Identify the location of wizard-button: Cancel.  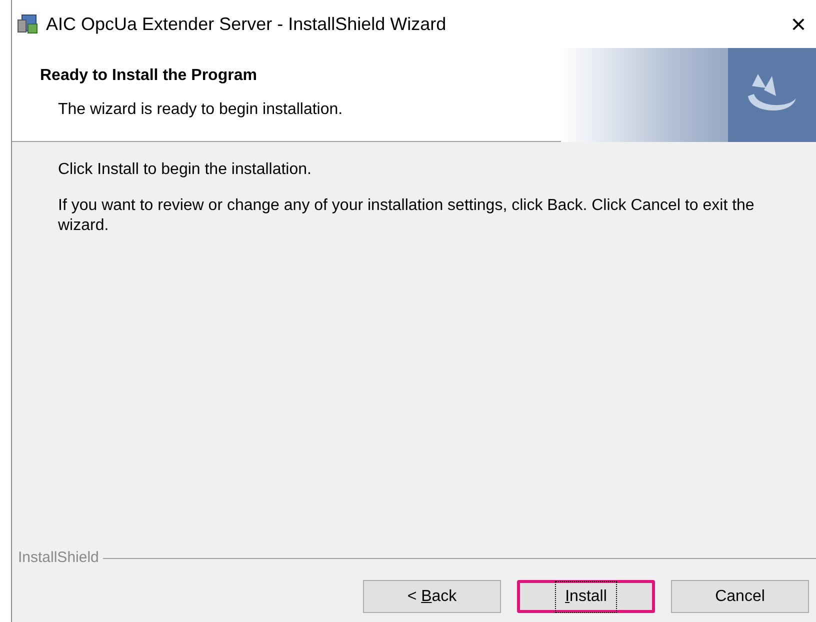
(740, 596).